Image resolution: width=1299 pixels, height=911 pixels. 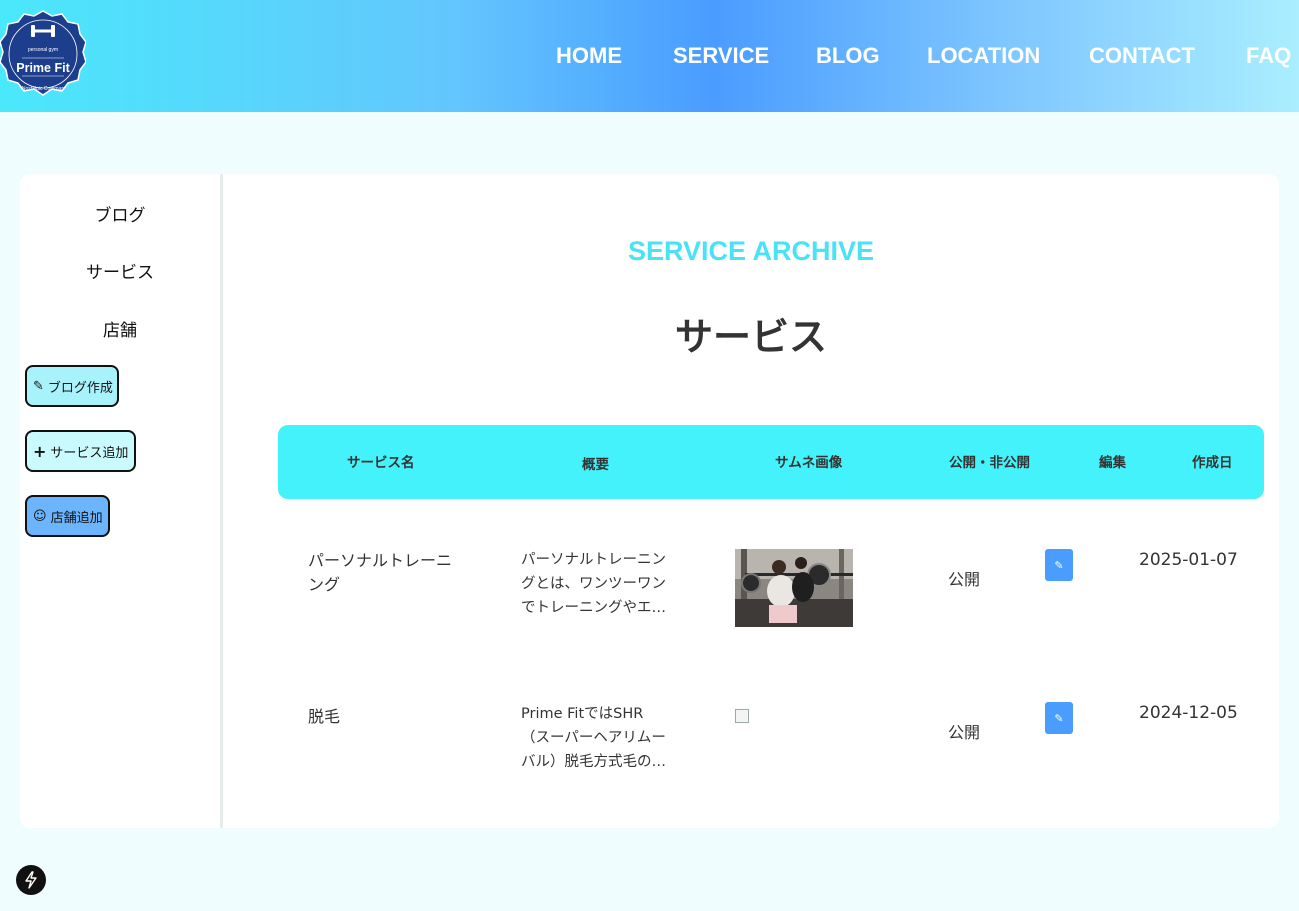 I want to click on lightning-badge-button, so click(x=31, y=880).